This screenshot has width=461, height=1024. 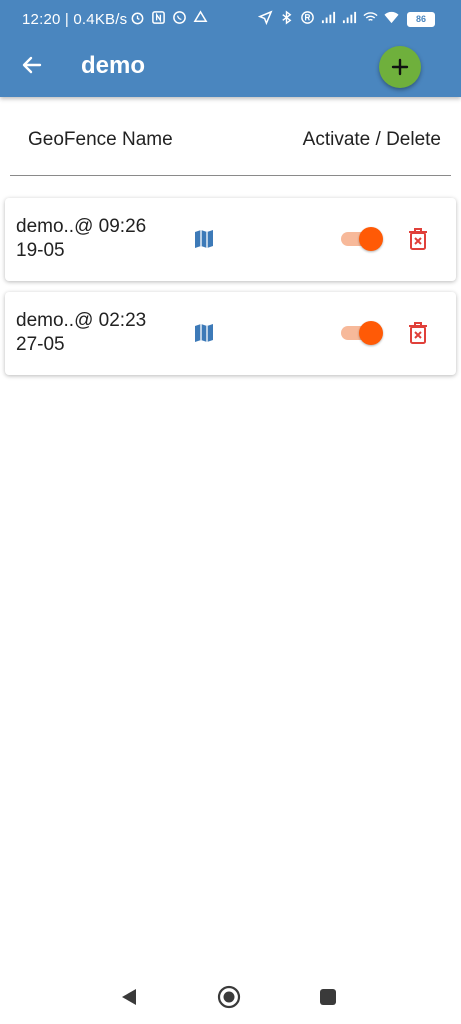 I want to click on status-bar: 12:20 | 0.4KB/s 86, so click(x=230, y=20).